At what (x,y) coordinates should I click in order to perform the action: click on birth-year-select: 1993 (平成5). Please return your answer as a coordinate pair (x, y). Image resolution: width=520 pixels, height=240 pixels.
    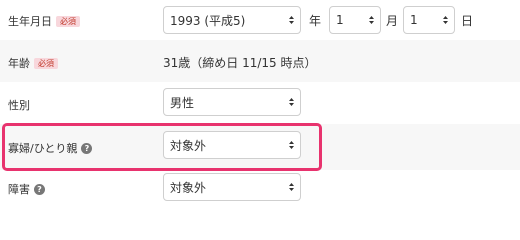
    Looking at the image, I should click on (232, 20).